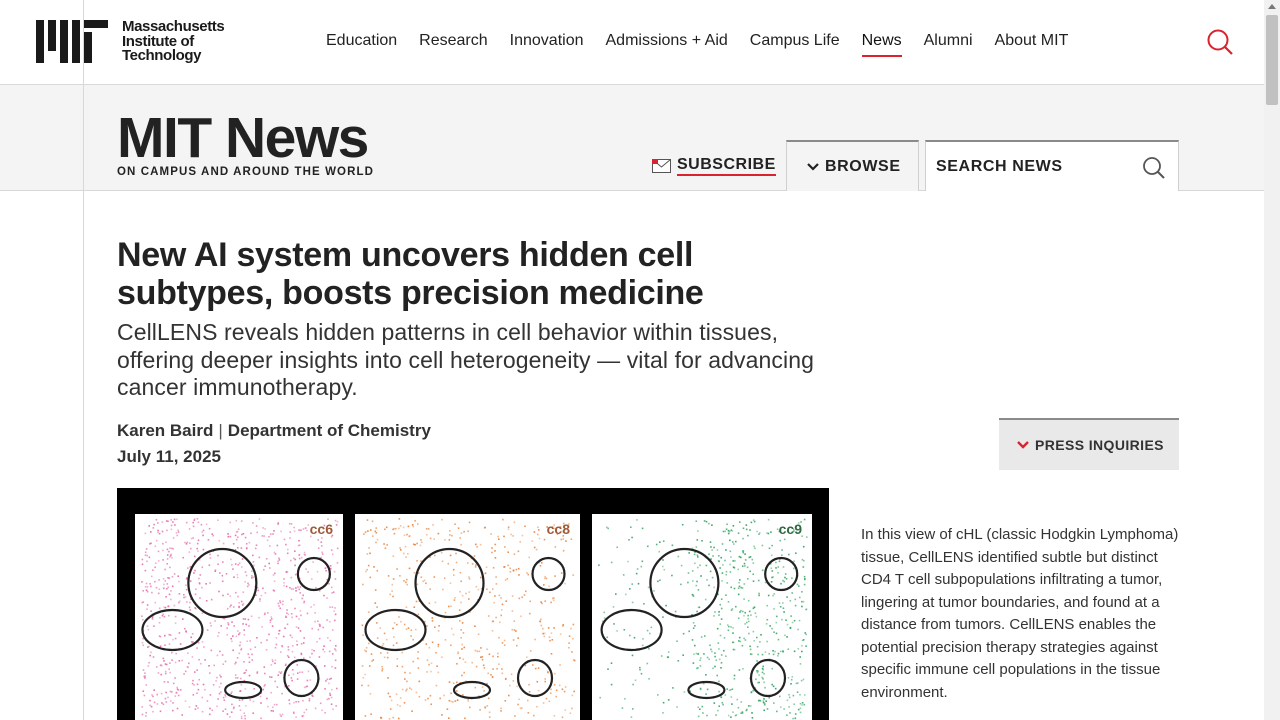 This screenshot has height=720, width=1280. What do you see at coordinates (130, 41) in the screenshot?
I see `mit-logo: Massachusetts Institute of Technology` at bounding box center [130, 41].